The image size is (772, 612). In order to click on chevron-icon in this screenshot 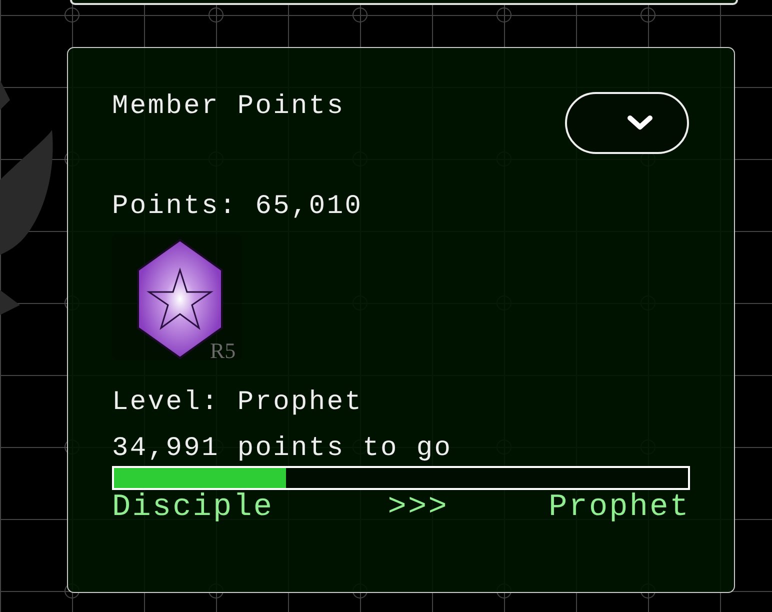, I will do `click(640, 123)`.